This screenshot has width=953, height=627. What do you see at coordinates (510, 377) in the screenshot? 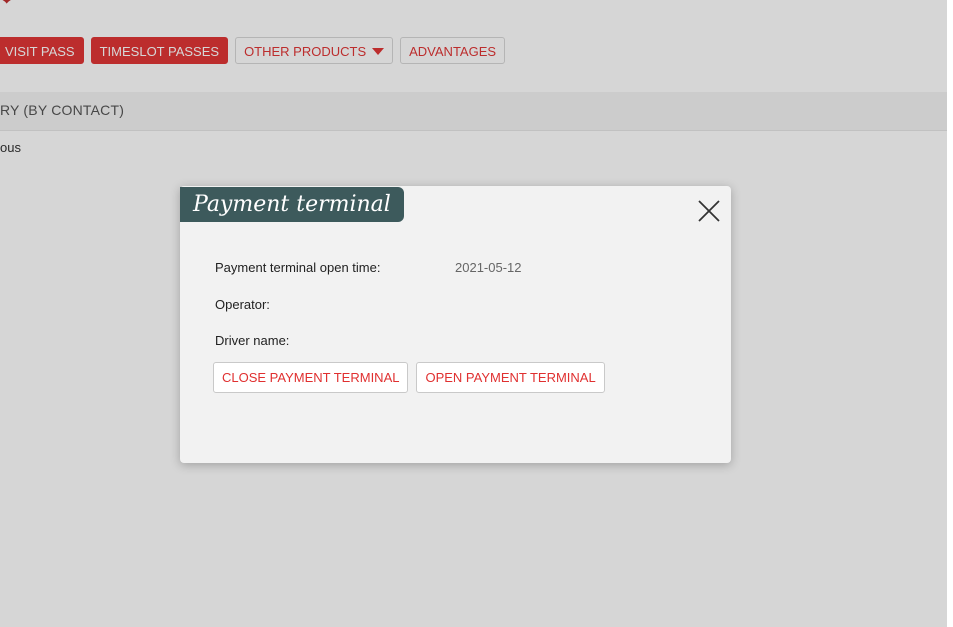
I see `open-payment-terminal-button: OPEN PAYMENT TERMINAL` at bounding box center [510, 377].